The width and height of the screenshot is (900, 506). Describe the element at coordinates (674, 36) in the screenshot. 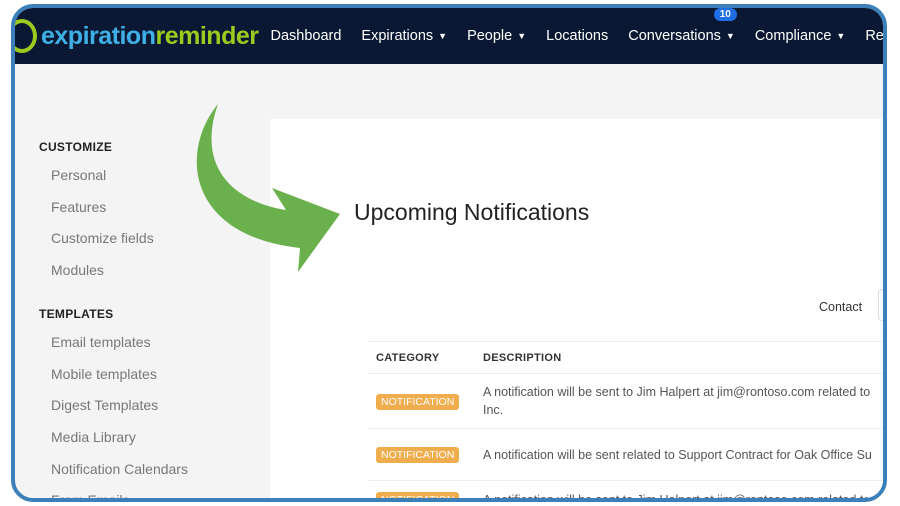

I see `nav-label: Conversations` at that location.